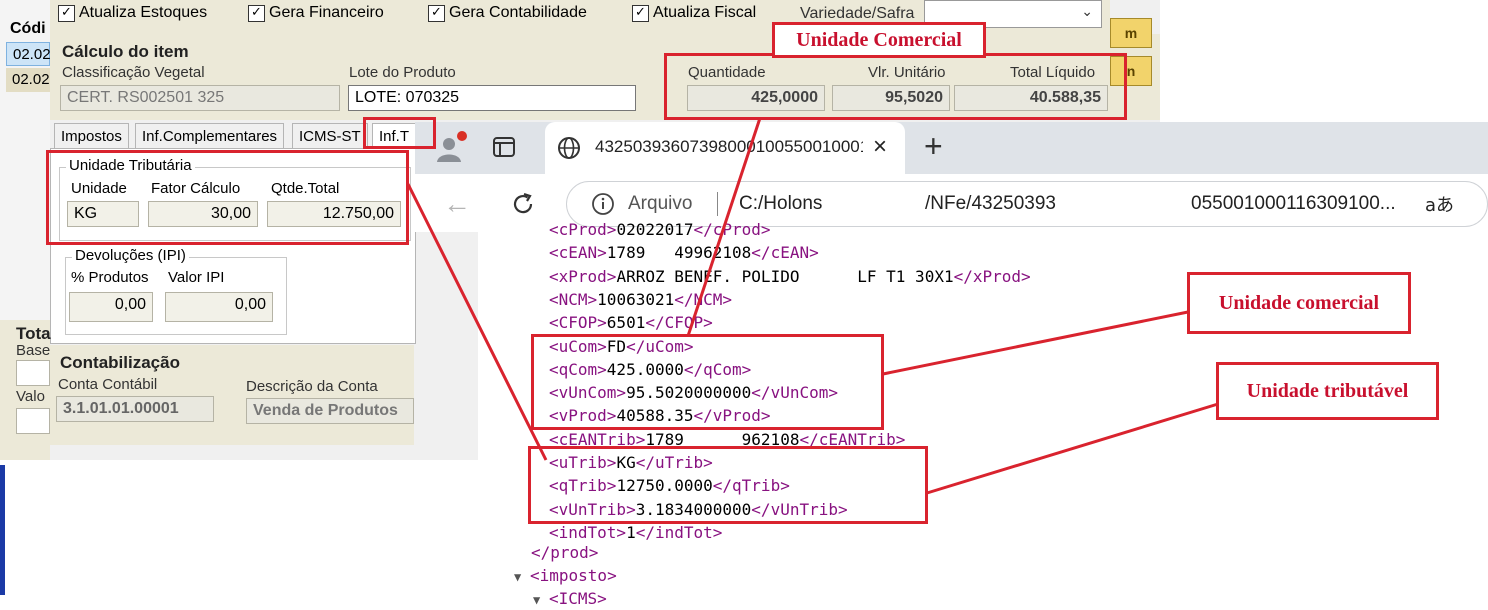  Describe the element at coordinates (227, 197) in the screenshot. I see `highlight-box-erp-tributaria` at that location.